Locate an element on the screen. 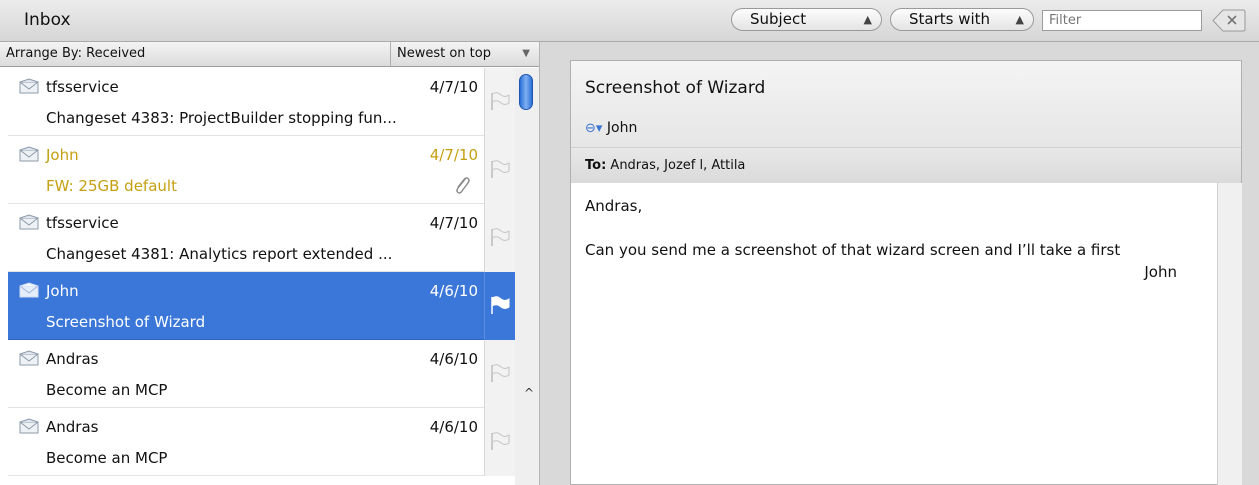  message-body-scrollbar is located at coordinates (1229, 334).